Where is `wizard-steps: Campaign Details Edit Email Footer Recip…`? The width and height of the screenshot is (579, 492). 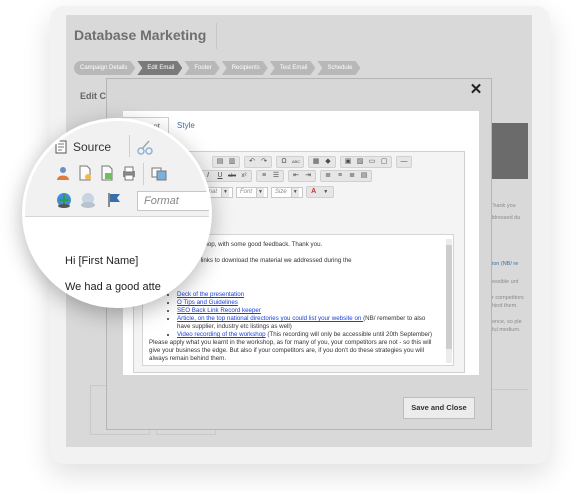 wizard-steps: Campaign Details Edit Email Footer Recip… is located at coordinates (218, 68).